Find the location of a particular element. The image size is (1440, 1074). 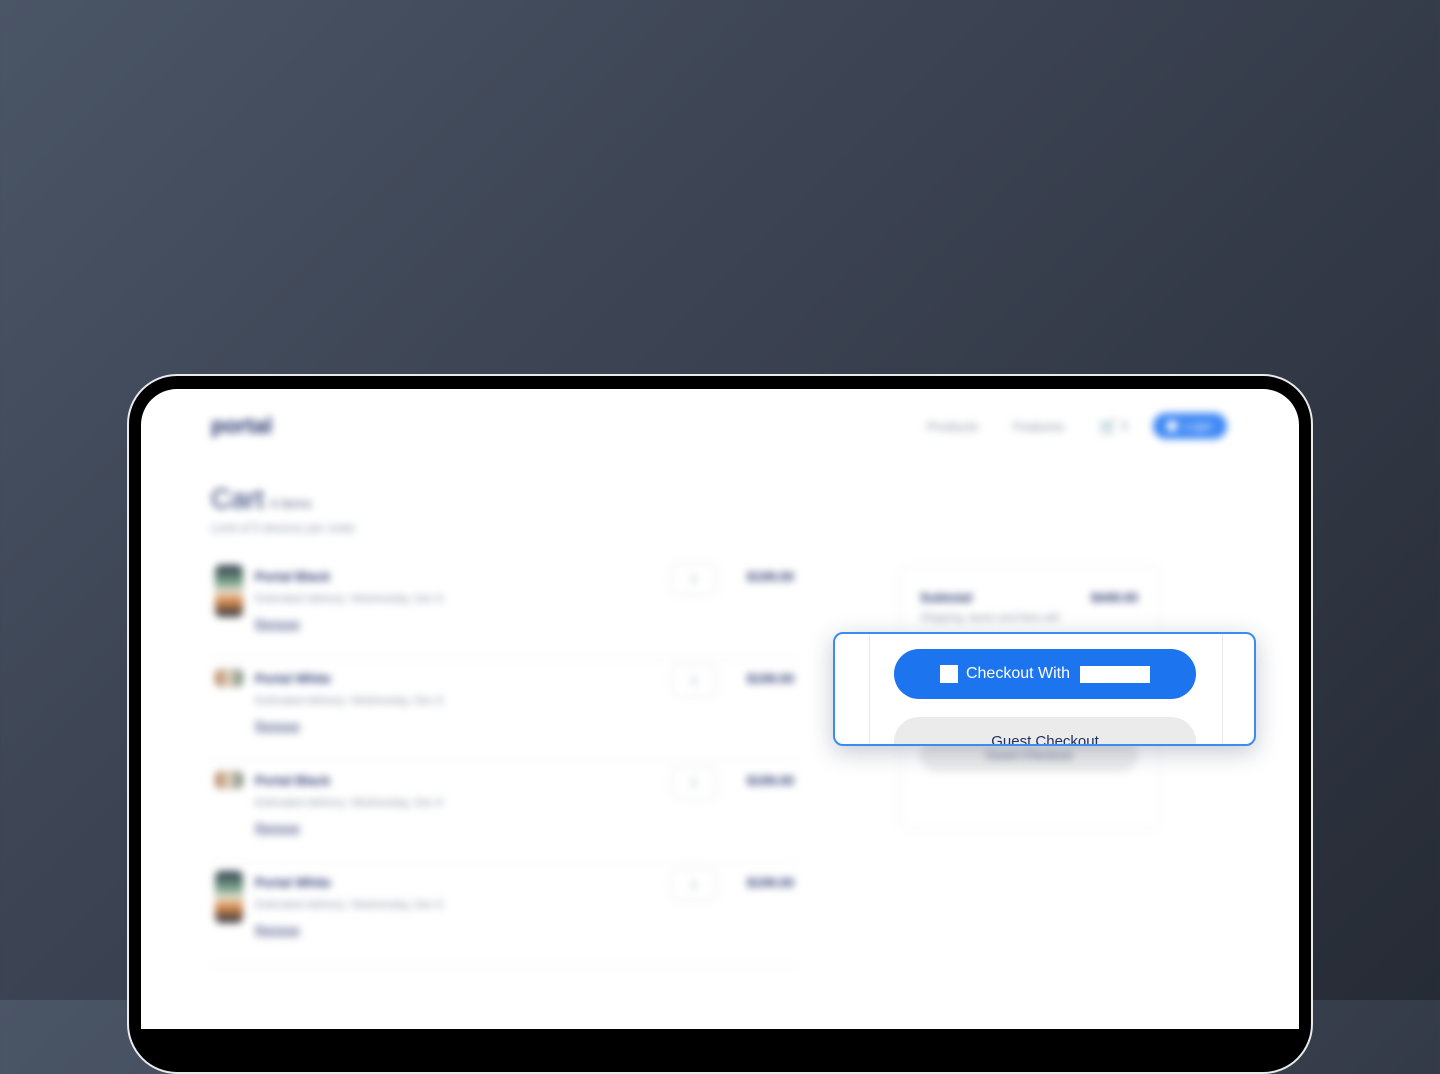

nav-features: Features is located at coordinates (1038, 426).